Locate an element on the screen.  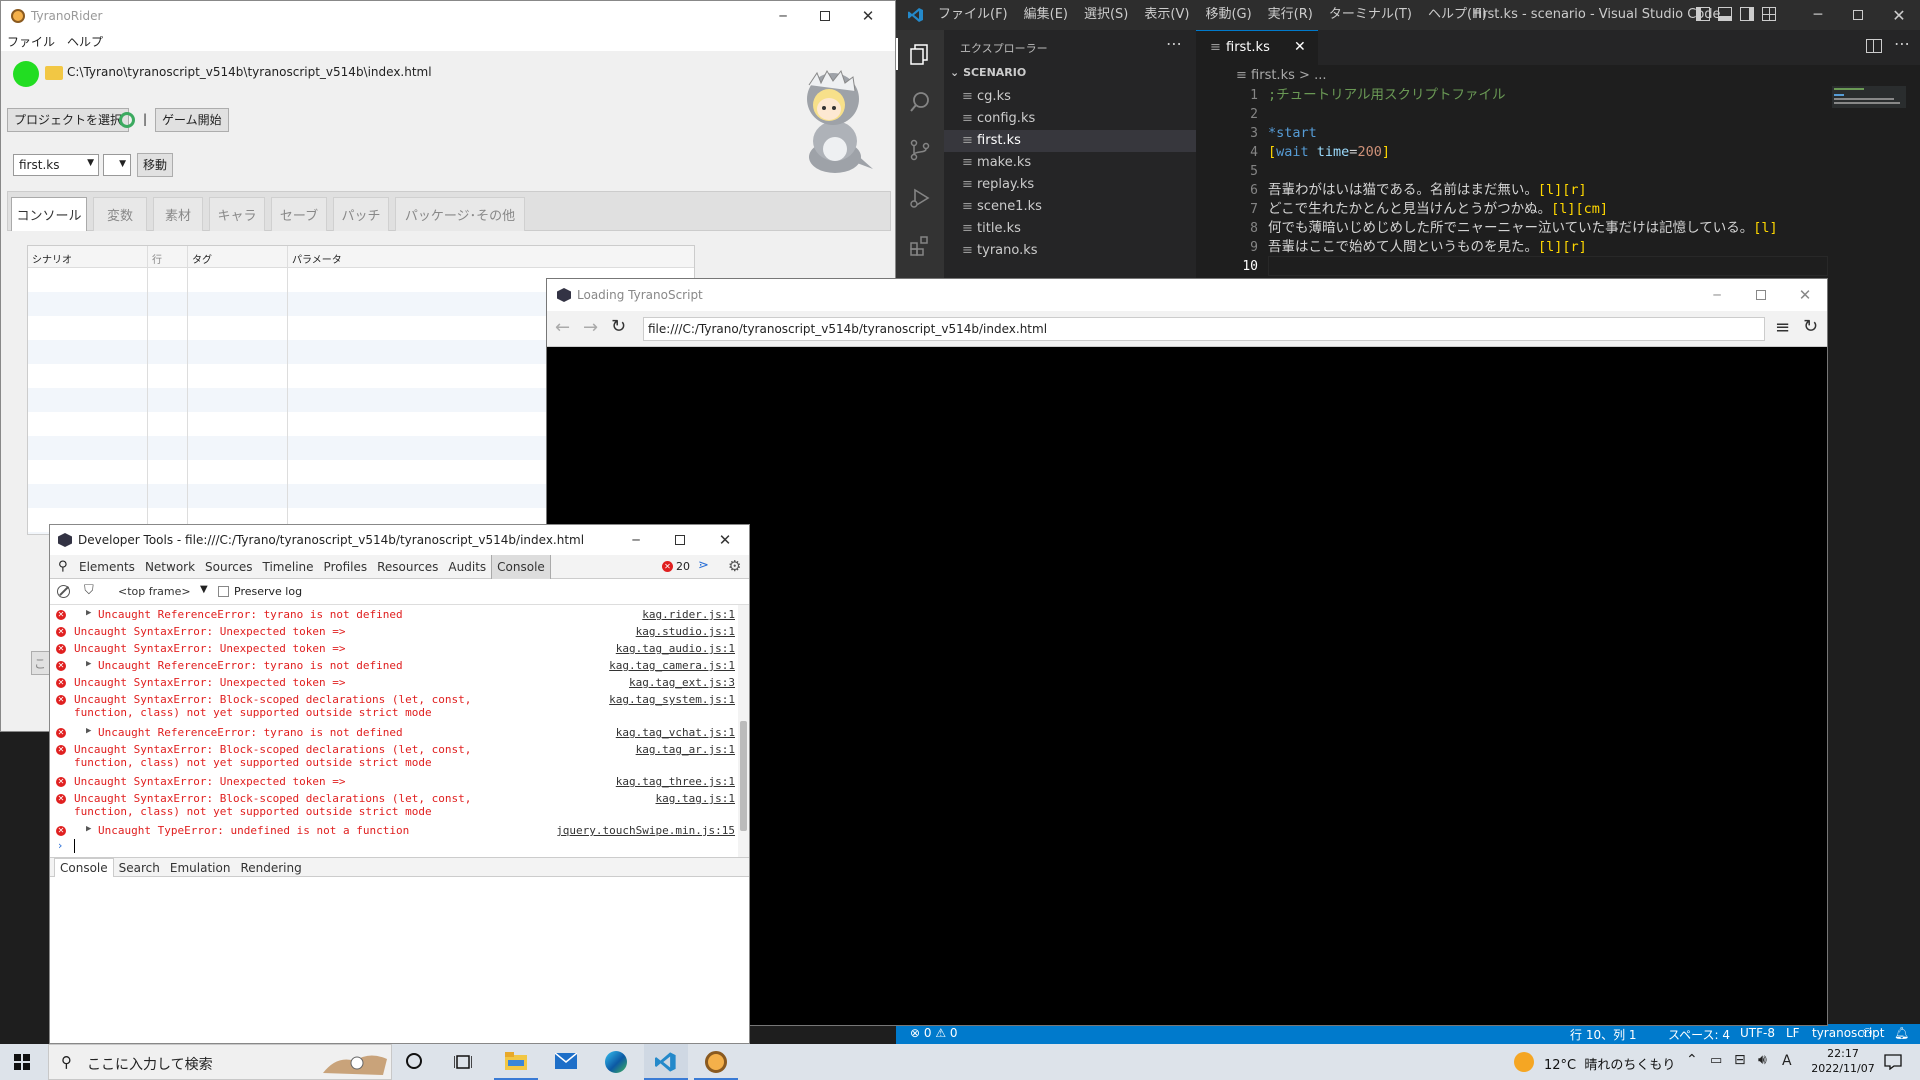
taskbar-edge is located at coordinates (616, 1062).